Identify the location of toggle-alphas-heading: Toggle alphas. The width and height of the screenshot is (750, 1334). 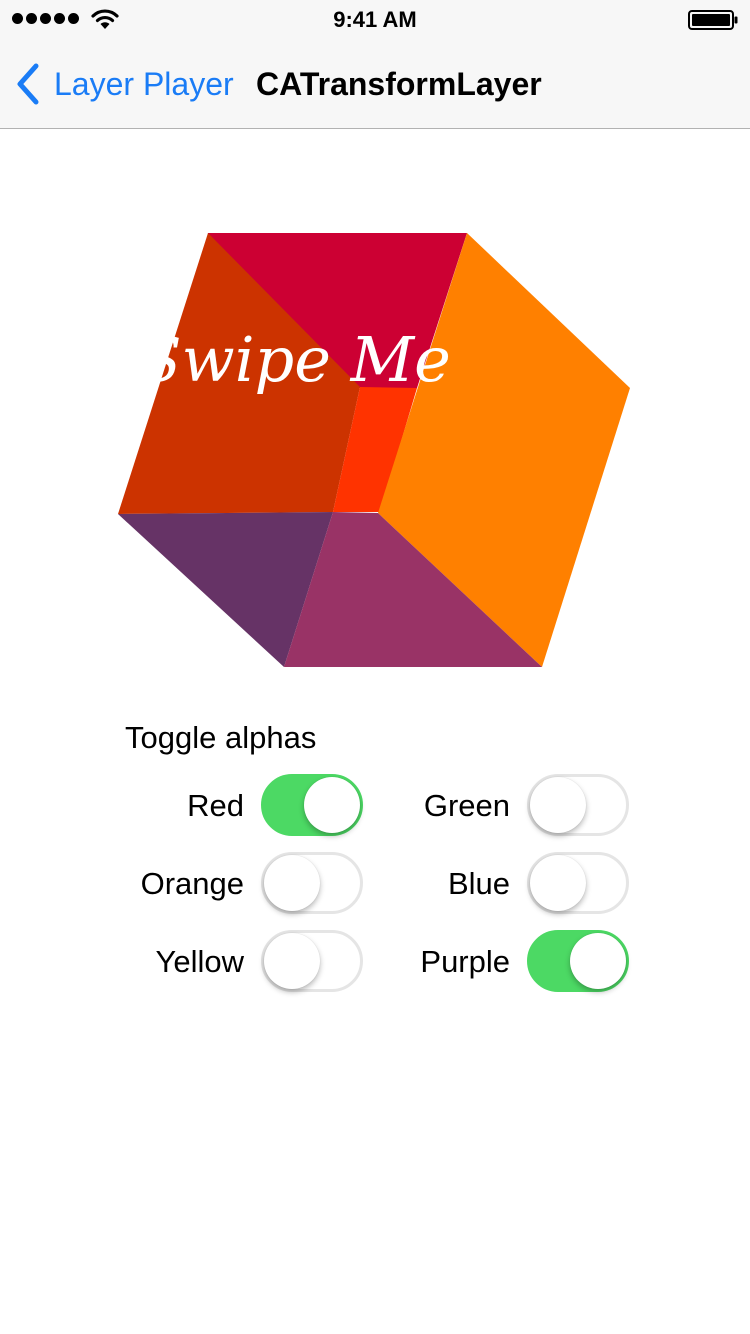
(221, 737).